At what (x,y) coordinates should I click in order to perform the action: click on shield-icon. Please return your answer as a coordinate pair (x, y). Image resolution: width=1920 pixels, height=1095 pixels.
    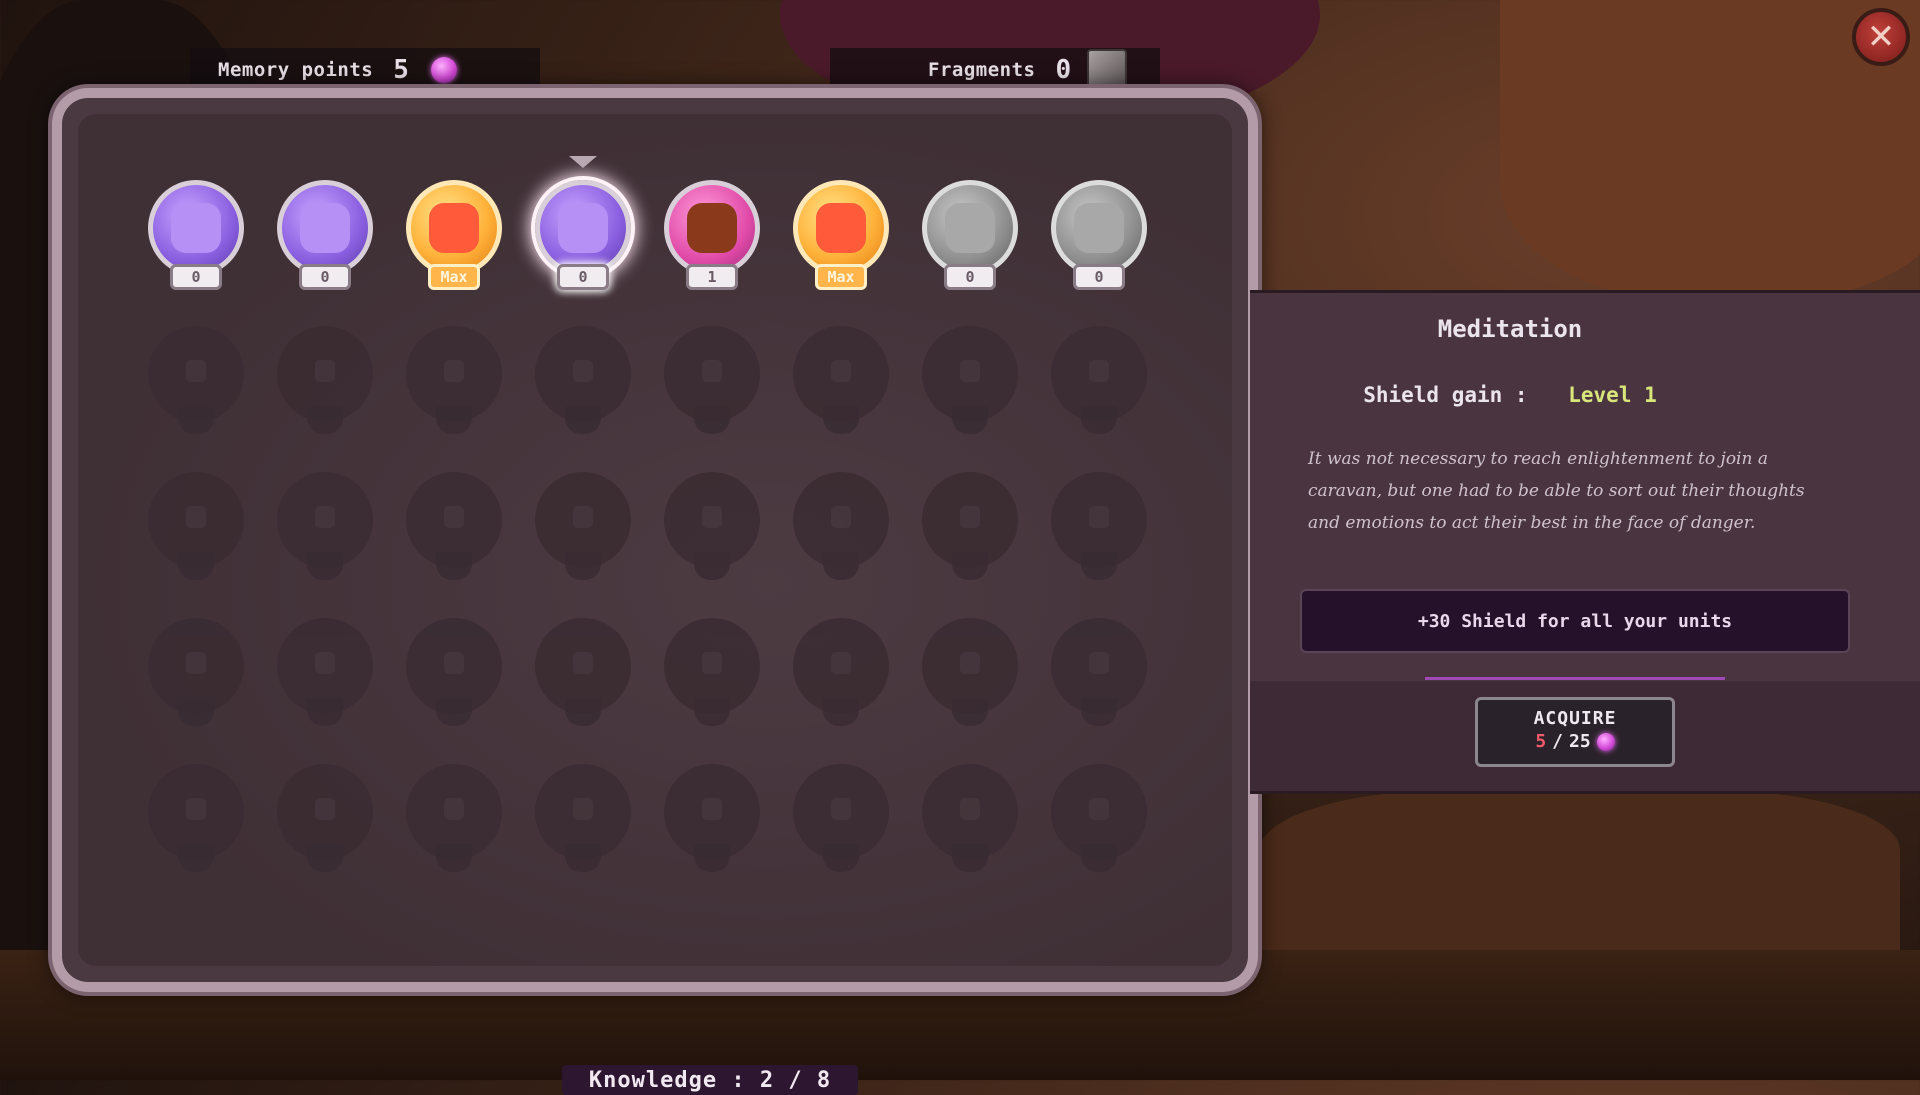
    Looking at the image, I should click on (583, 228).